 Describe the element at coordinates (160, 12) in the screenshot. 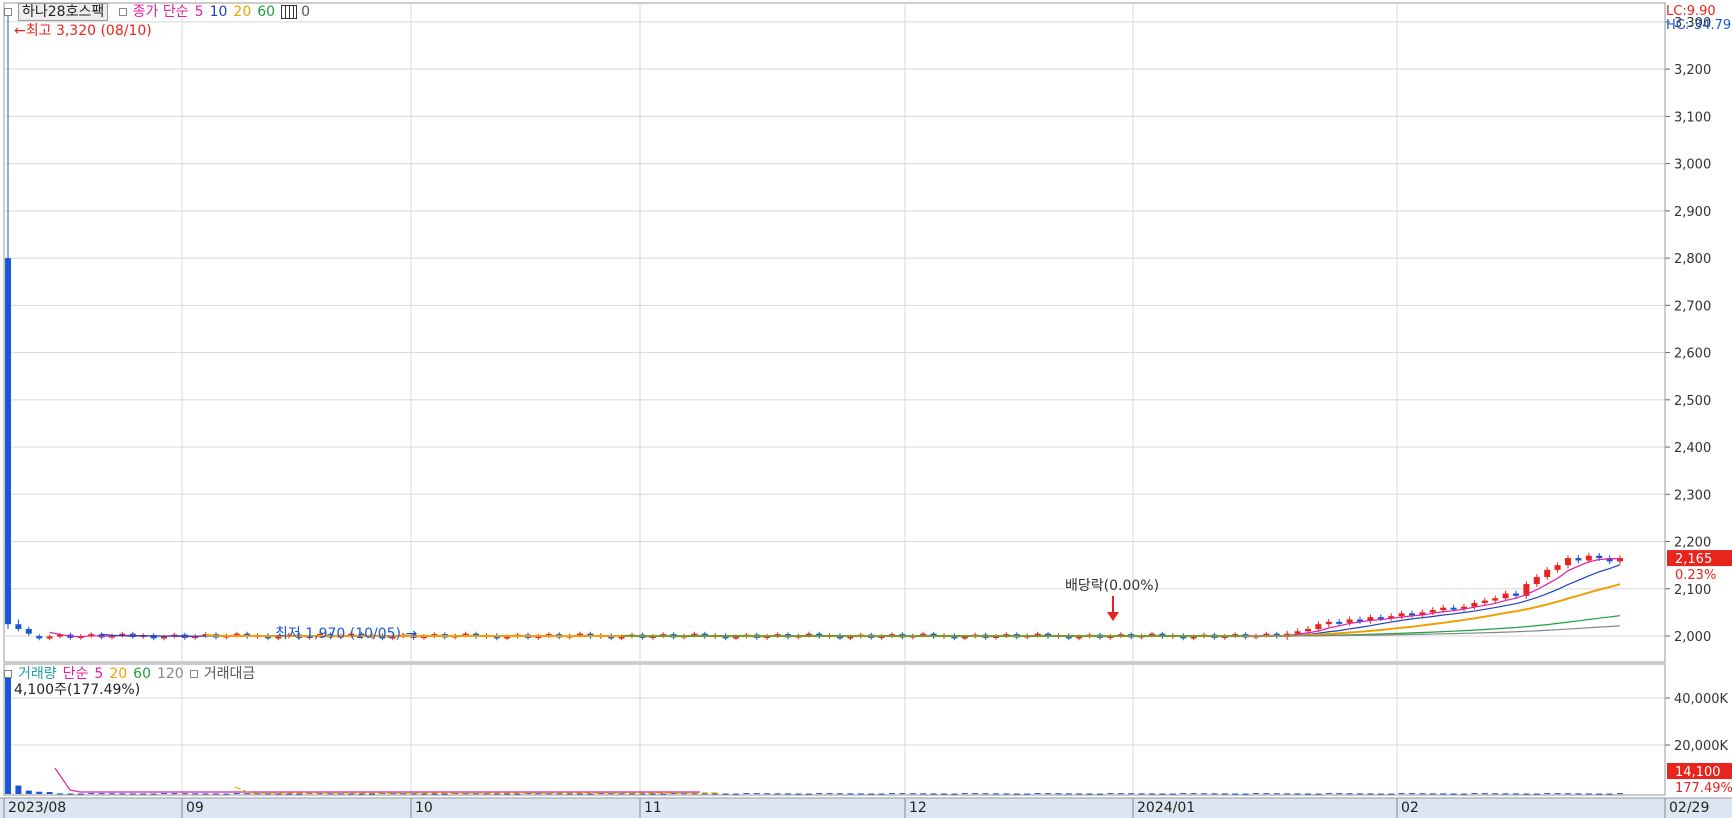

I see `price-legend: 하나28호스팩 종가 단순 5 10 20 60 0` at that location.